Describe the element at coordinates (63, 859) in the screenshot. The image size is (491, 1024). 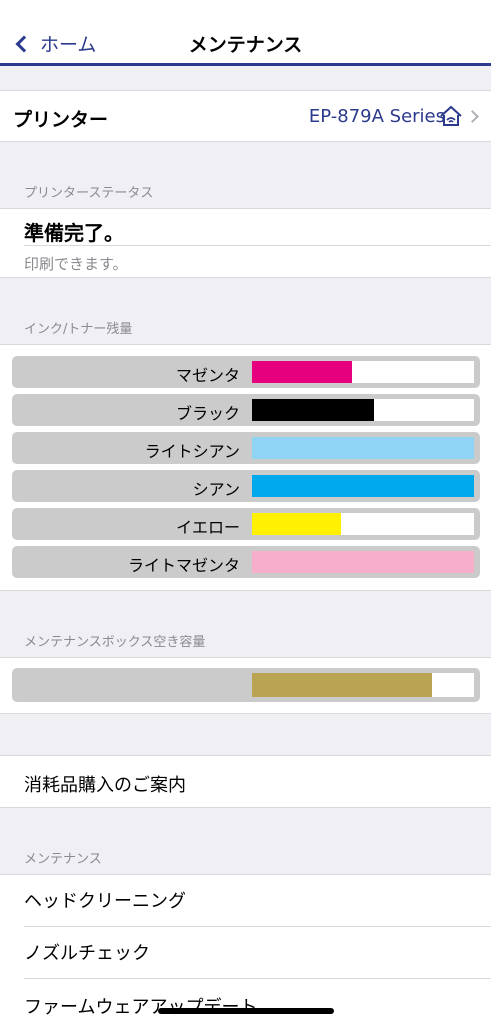
I see `maintenance-header: メンテナンス` at that location.